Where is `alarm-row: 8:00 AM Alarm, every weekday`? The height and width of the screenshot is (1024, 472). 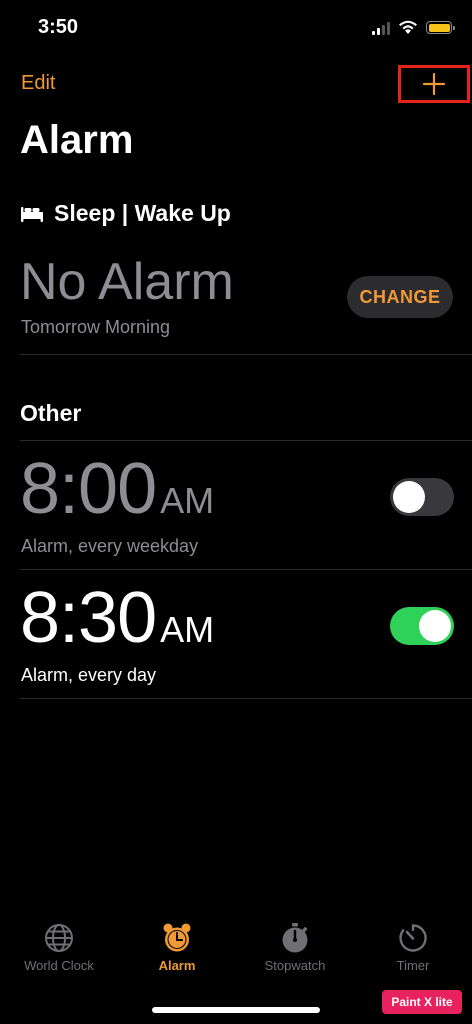 alarm-row: 8:00 AM Alarm, every weekday is located at coordinates (236, 506).